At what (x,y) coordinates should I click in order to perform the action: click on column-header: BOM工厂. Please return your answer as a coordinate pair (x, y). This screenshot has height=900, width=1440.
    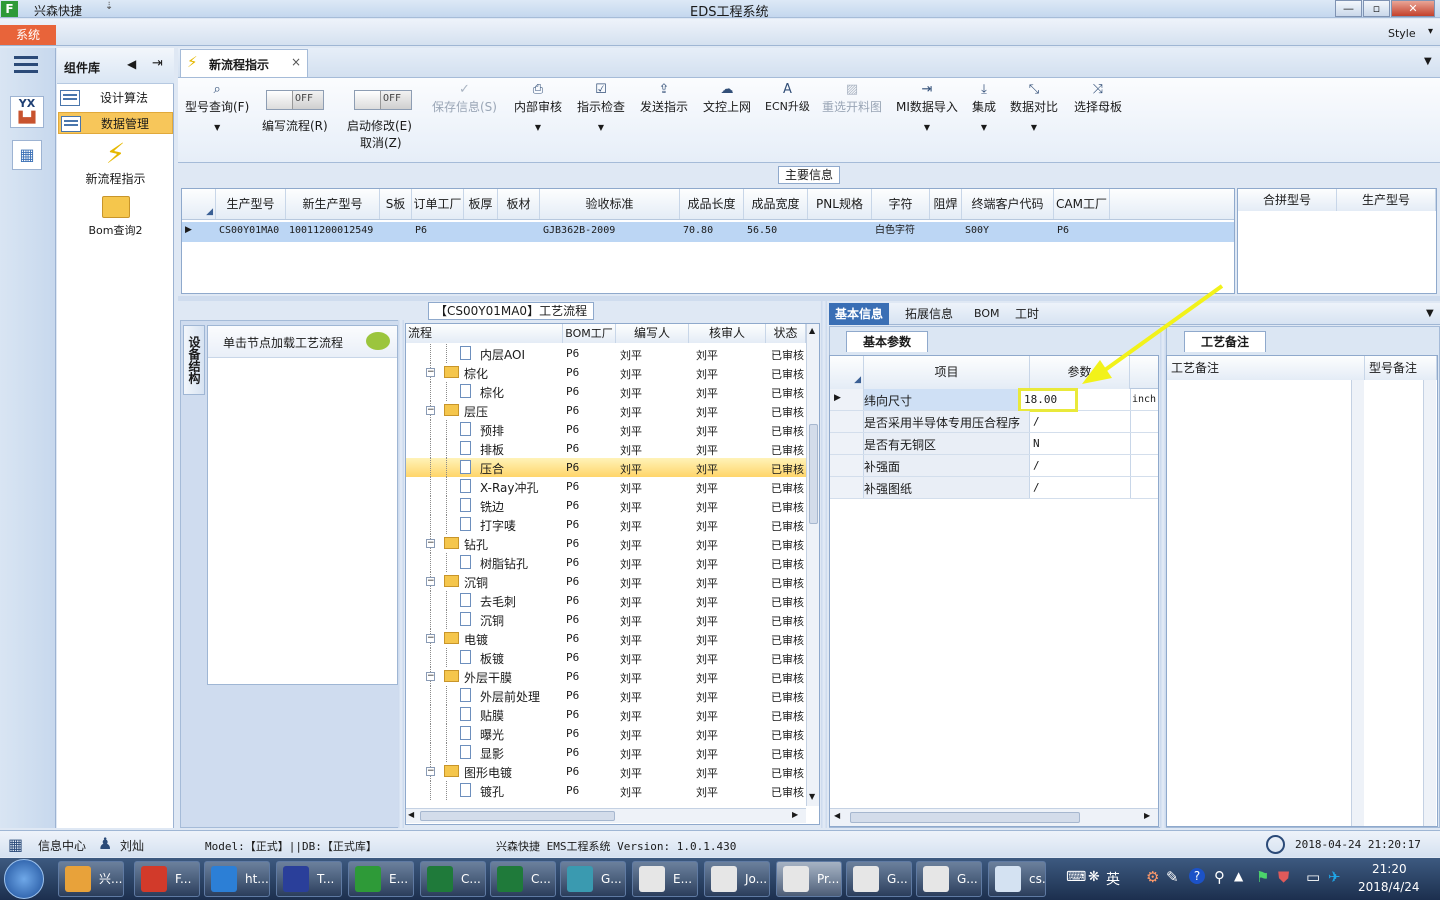
    Looking at the image, I should click on (589, 333).